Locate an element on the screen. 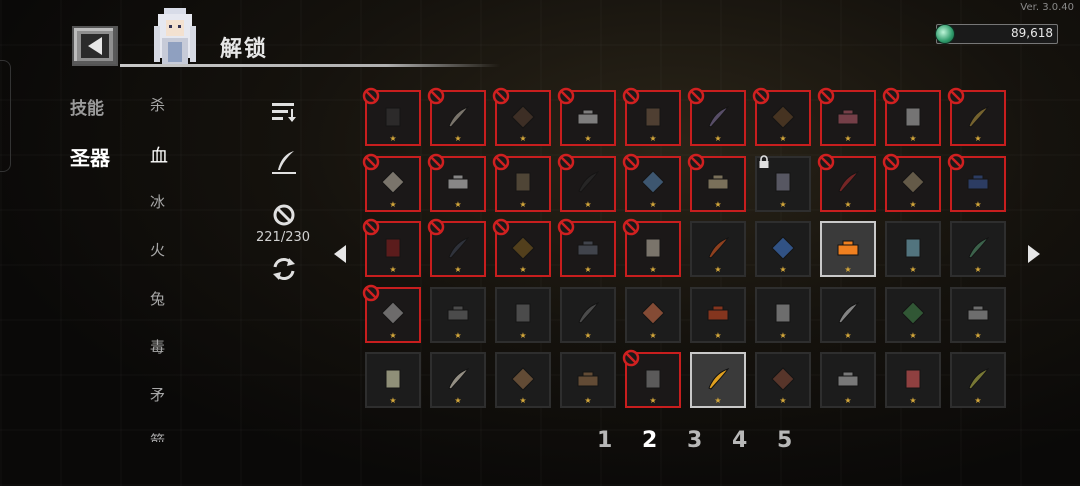 The image size is (1080, 486). subcategory-fire: 火 is located at coordinates (157, 249).